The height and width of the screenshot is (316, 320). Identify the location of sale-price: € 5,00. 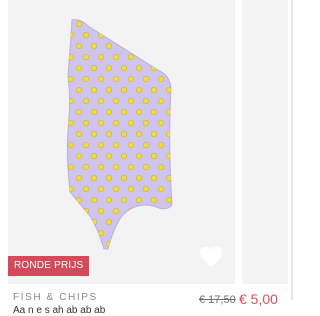
(258, 299).